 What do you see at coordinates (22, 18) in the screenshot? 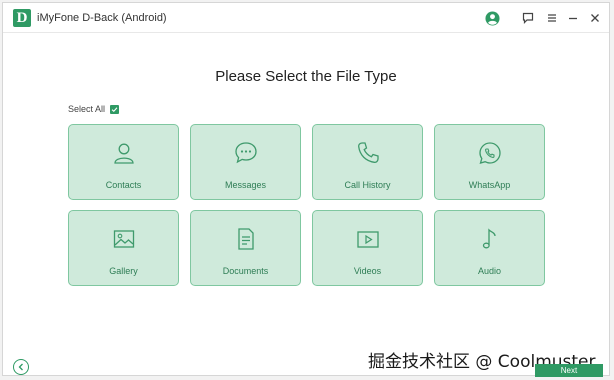
I see `app-logo: D` at bounding box center [22, 18].